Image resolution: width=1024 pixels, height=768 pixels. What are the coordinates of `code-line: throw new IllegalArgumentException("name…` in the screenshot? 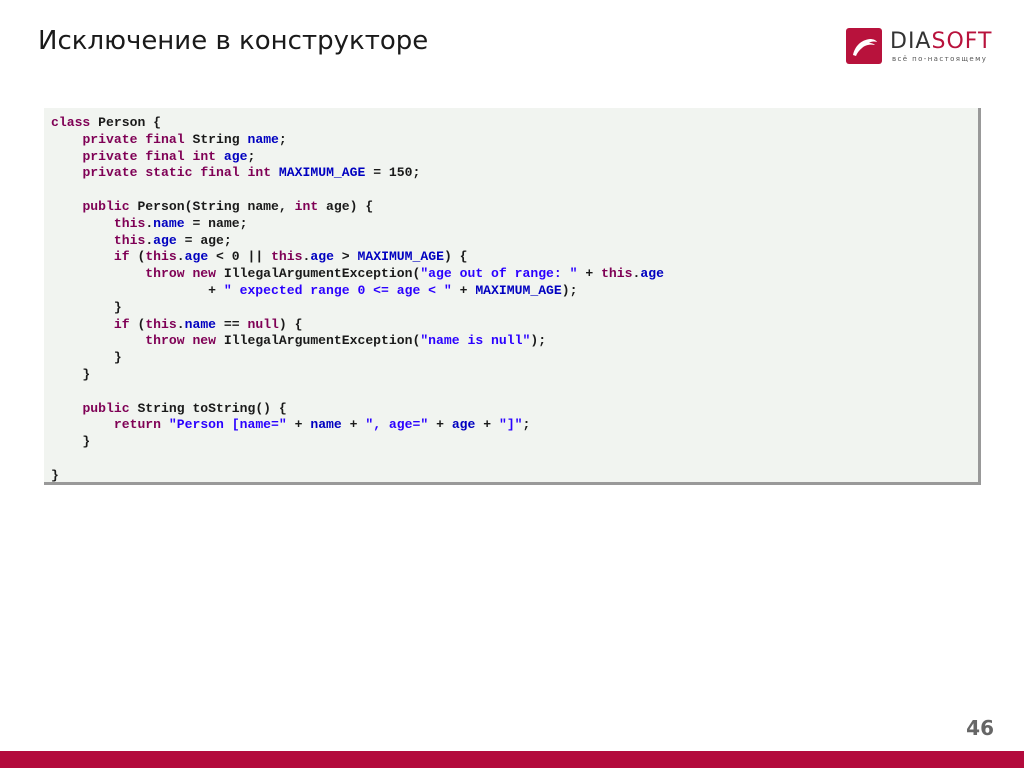 It's located at (298, 340).